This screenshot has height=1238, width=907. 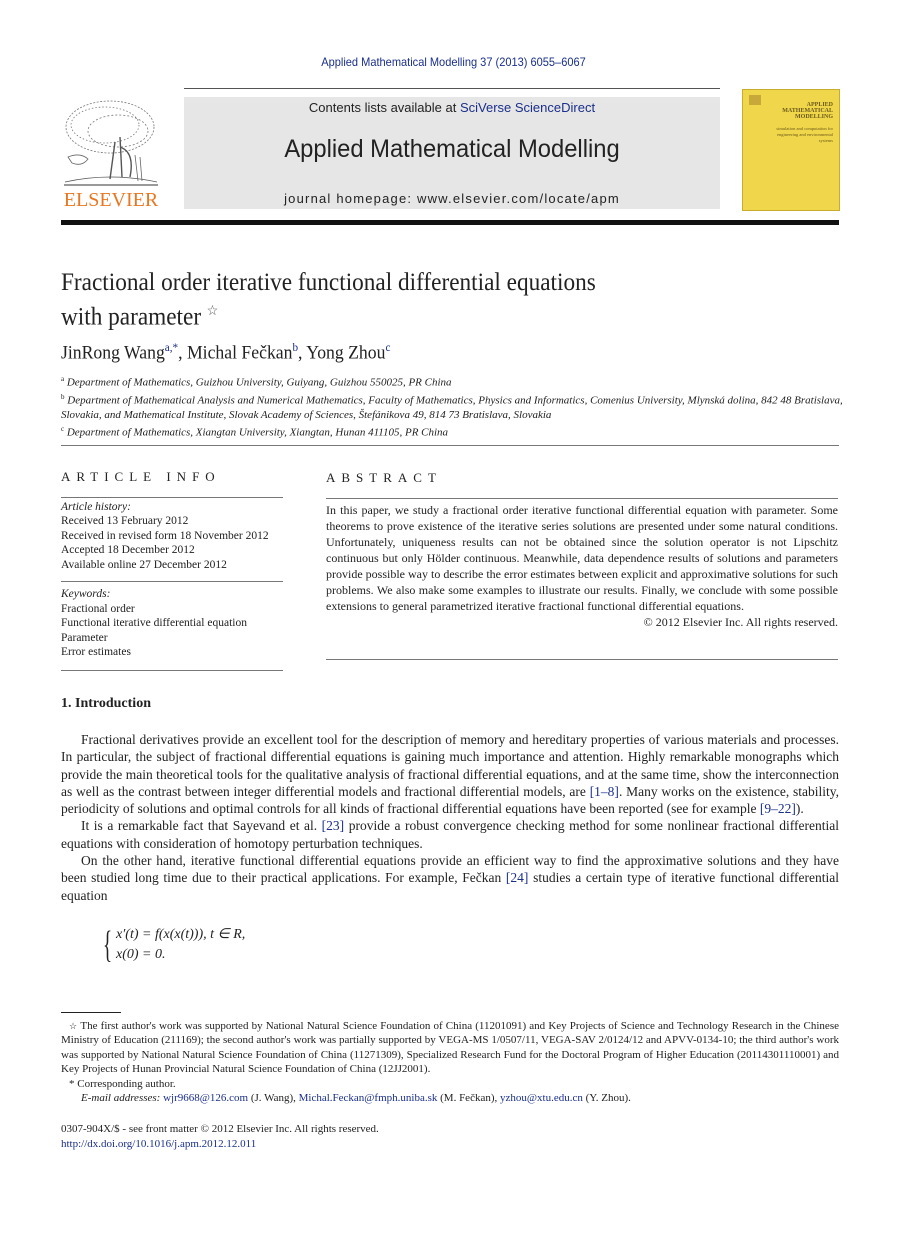 I want to click on header-rule, so click(x=452, y=88).